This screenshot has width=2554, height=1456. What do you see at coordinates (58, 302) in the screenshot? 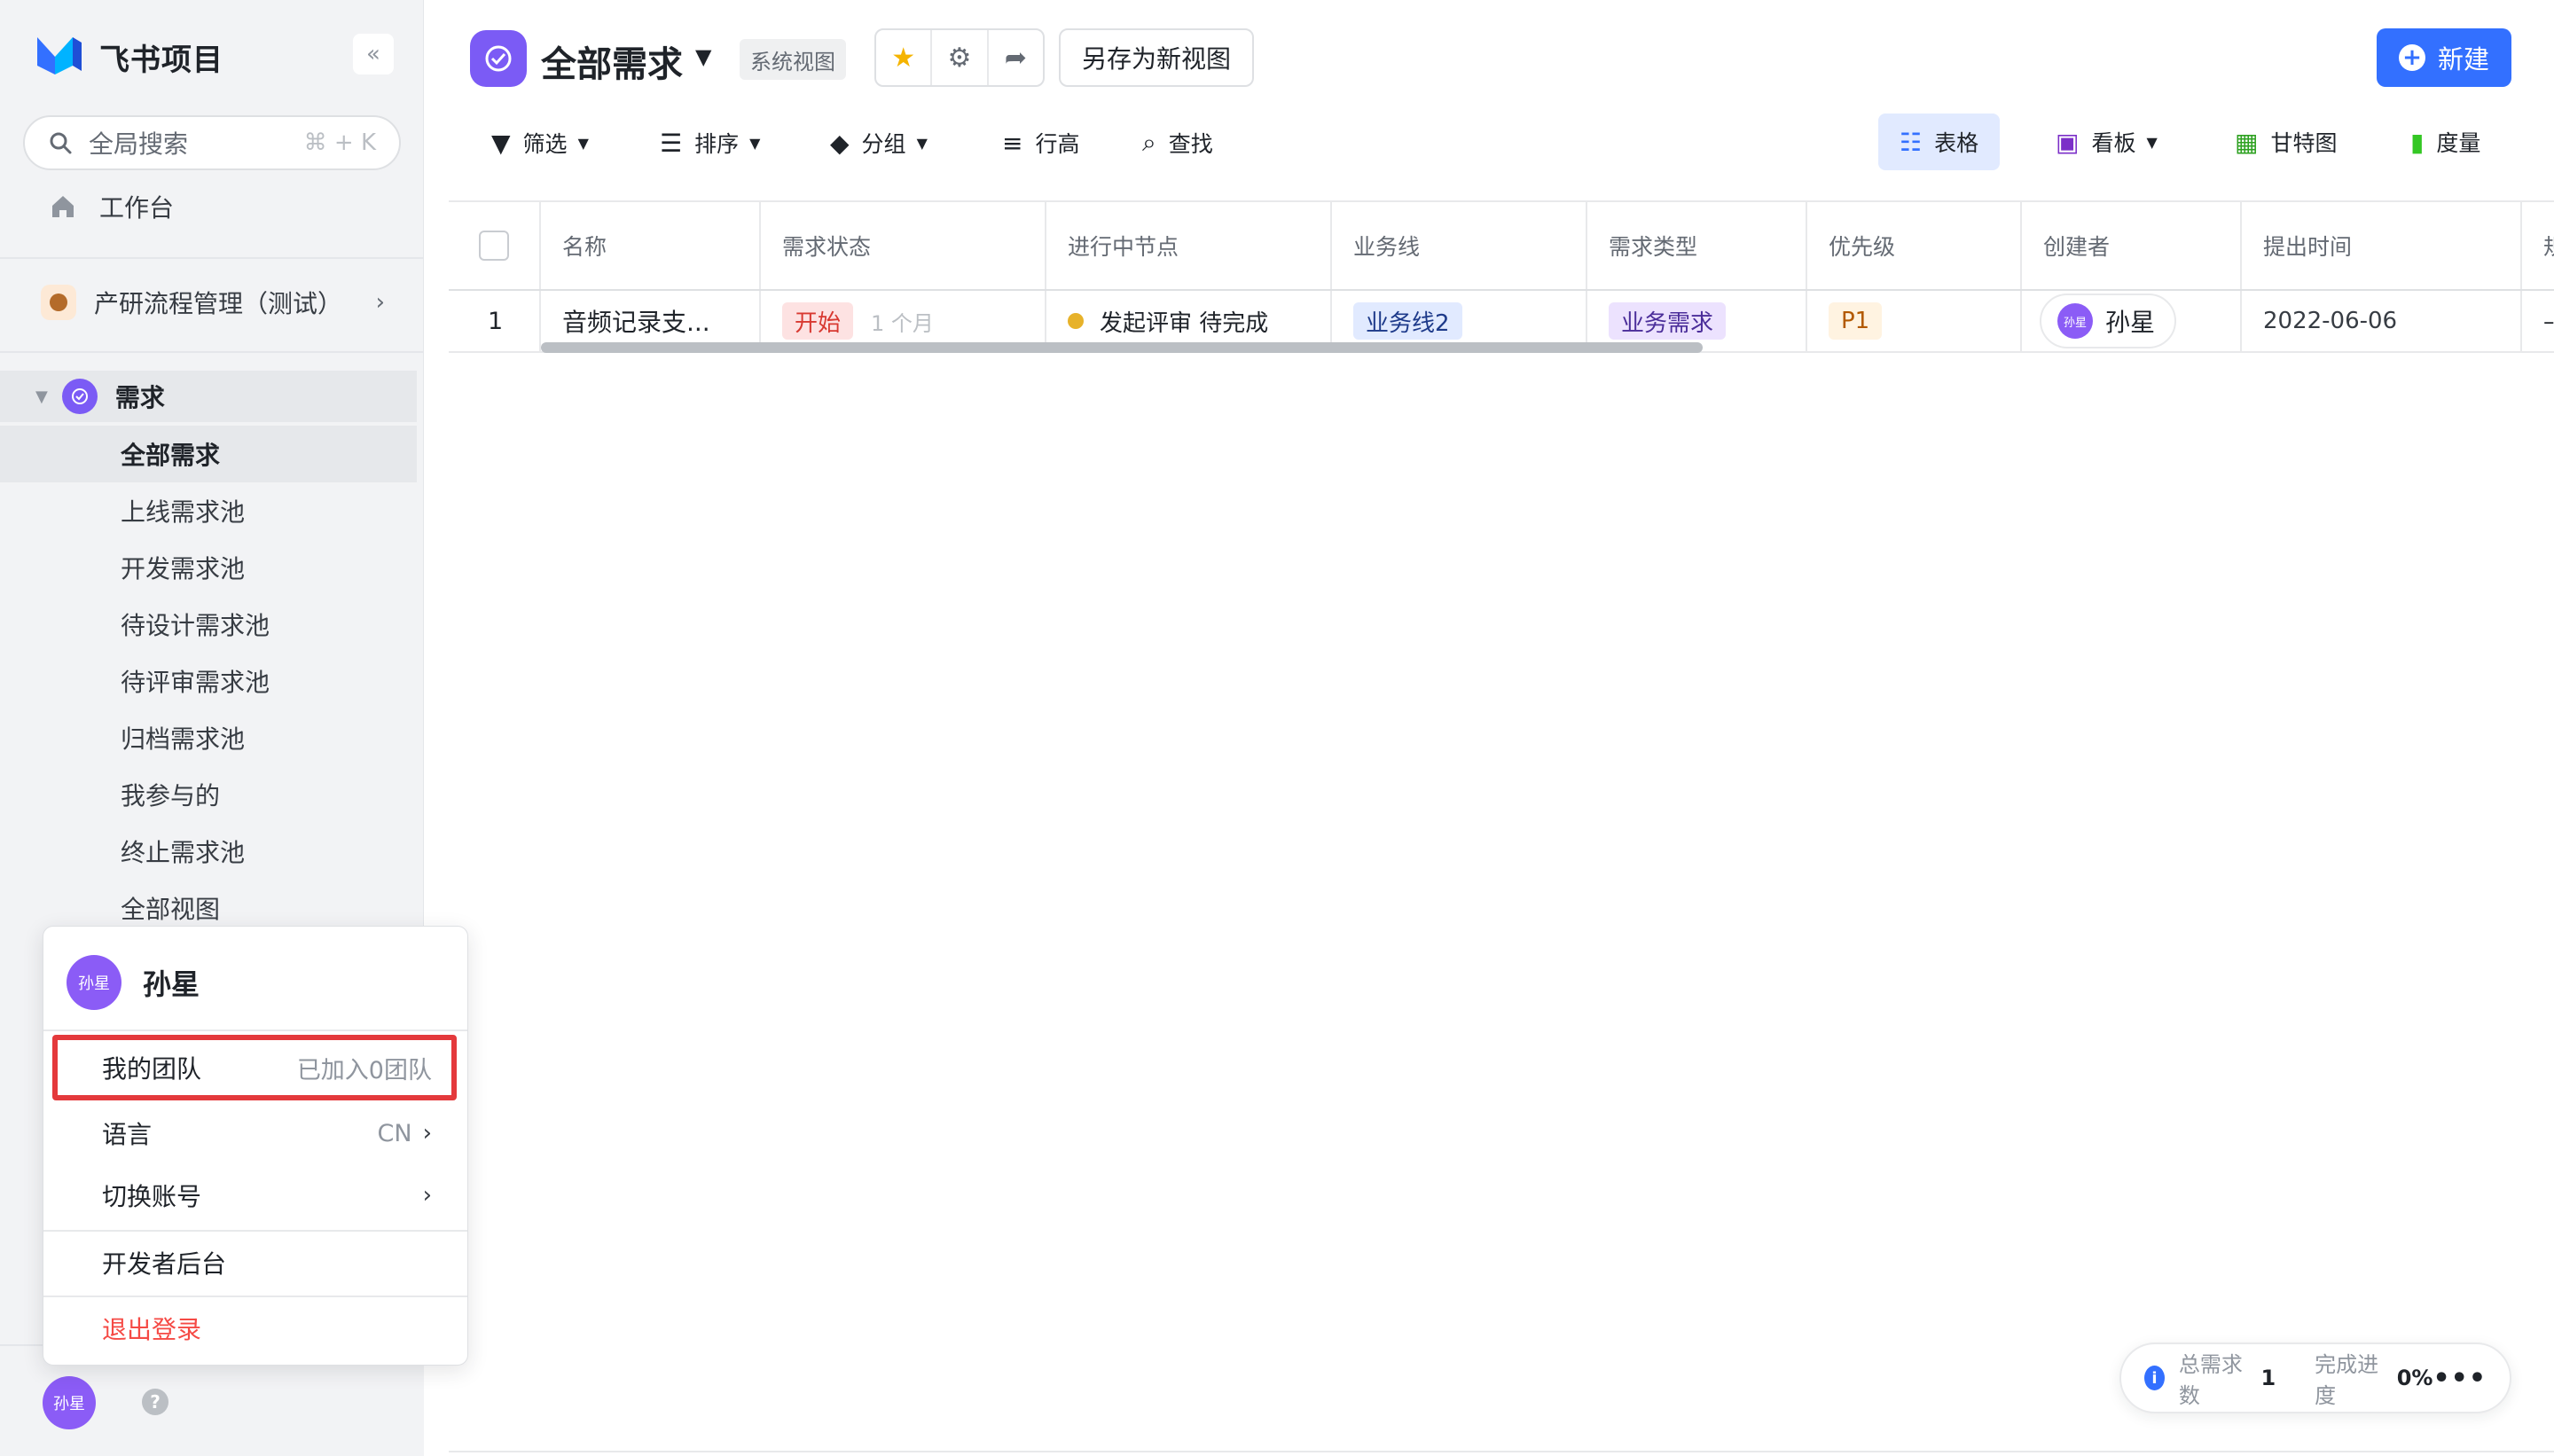
I see `space-icon` at bounding box center [58, 302].